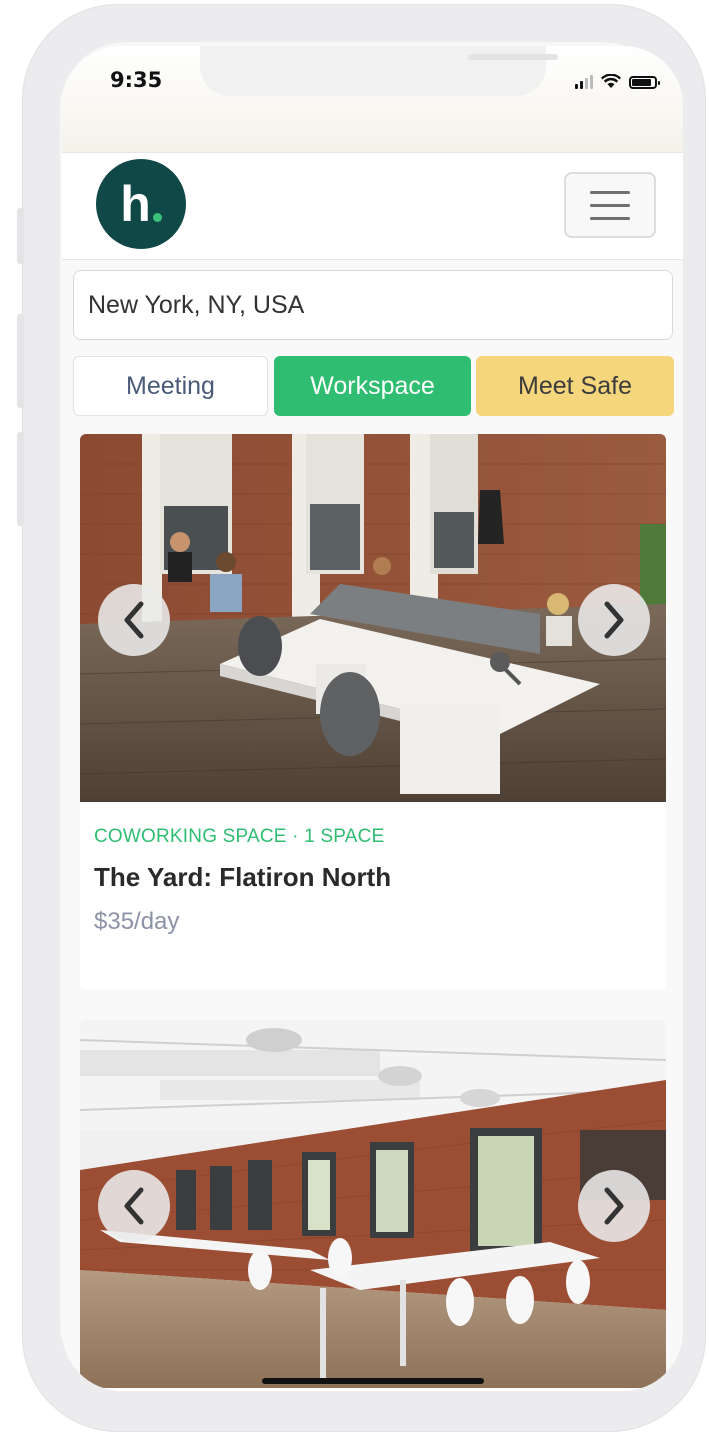  What do you see at coordinates (20, 479) in the screenshot?
I see `volume-down-button` at bounding box center [20, 479].